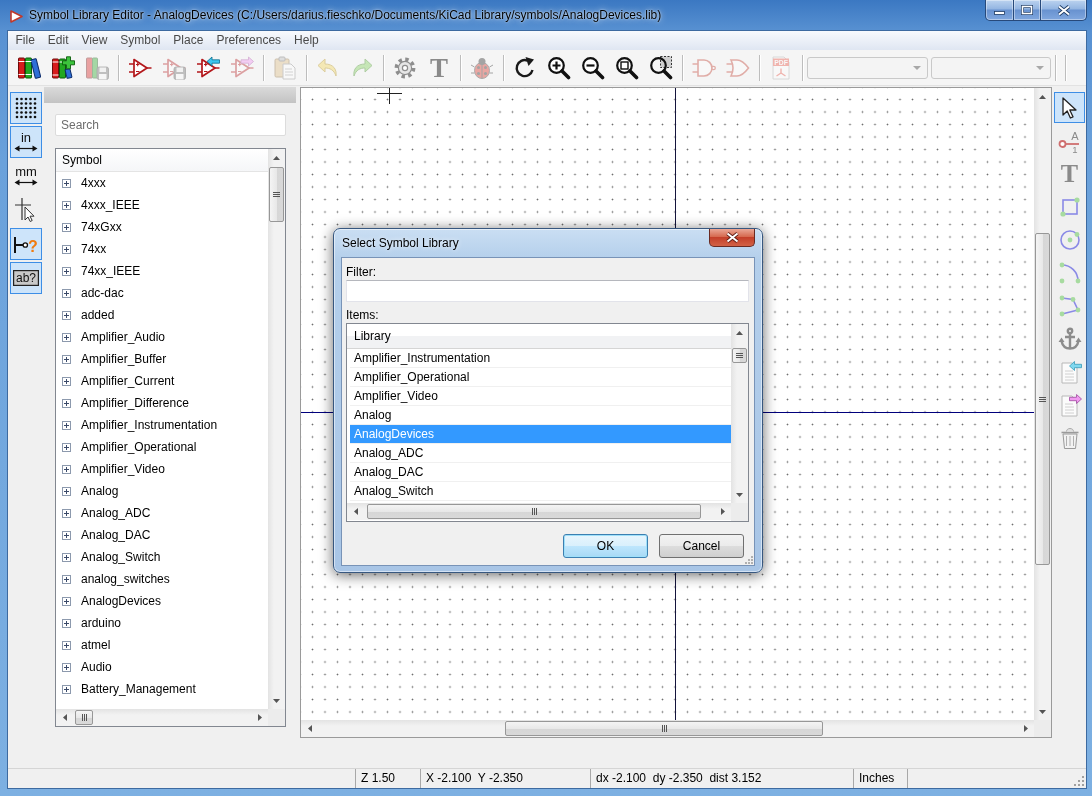 This screenshot has height=796, width=1092. What do you see at coordinates (372, 336) in the screenshot?
I see `column-header: Library` at bounding box center [372, 336].